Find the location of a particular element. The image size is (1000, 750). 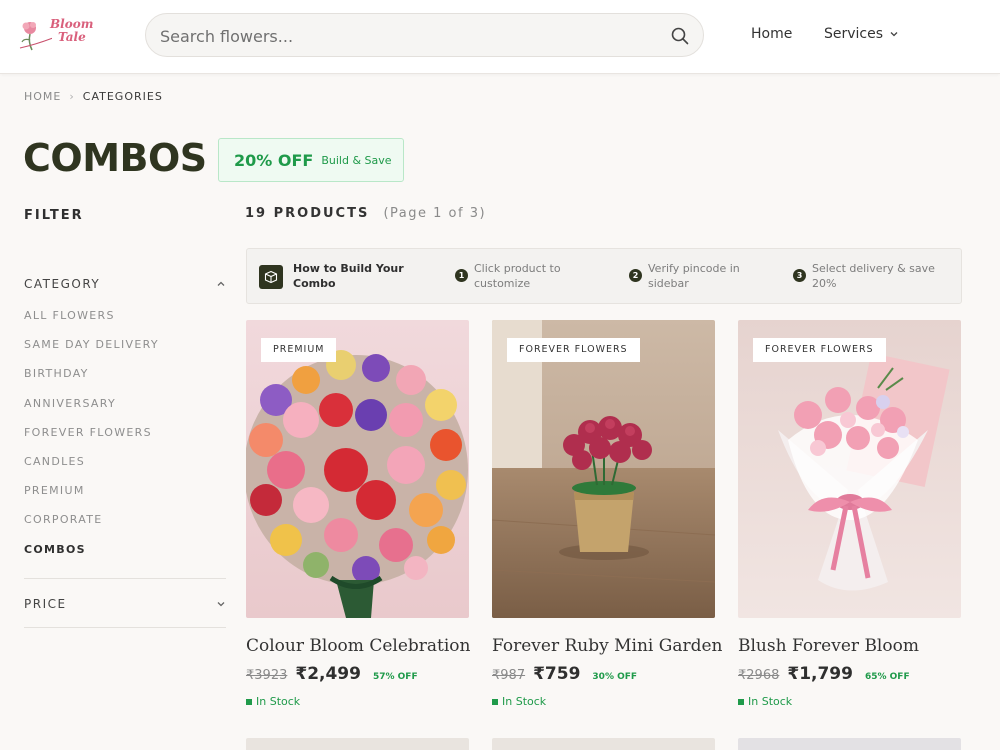

logo: Bloom Tale is located at coordinates (58, 36).